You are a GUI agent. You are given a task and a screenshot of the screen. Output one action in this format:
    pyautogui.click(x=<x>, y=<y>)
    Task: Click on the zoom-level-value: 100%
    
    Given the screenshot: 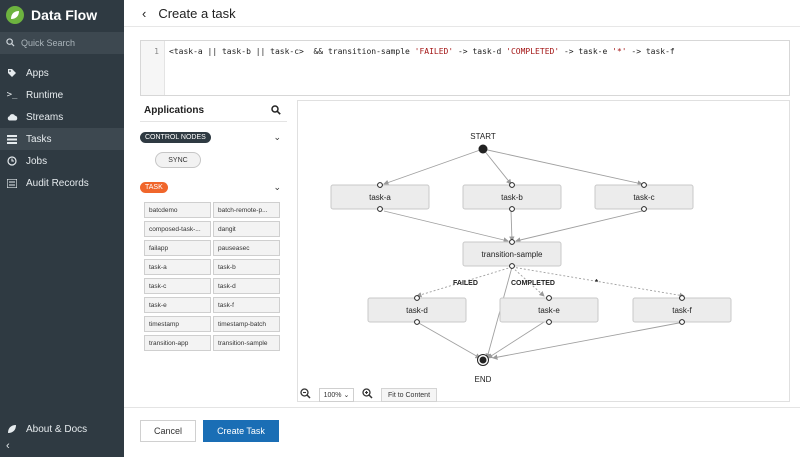 What is the action you would take?
    pyautogui.click(x=332, y=395)
    